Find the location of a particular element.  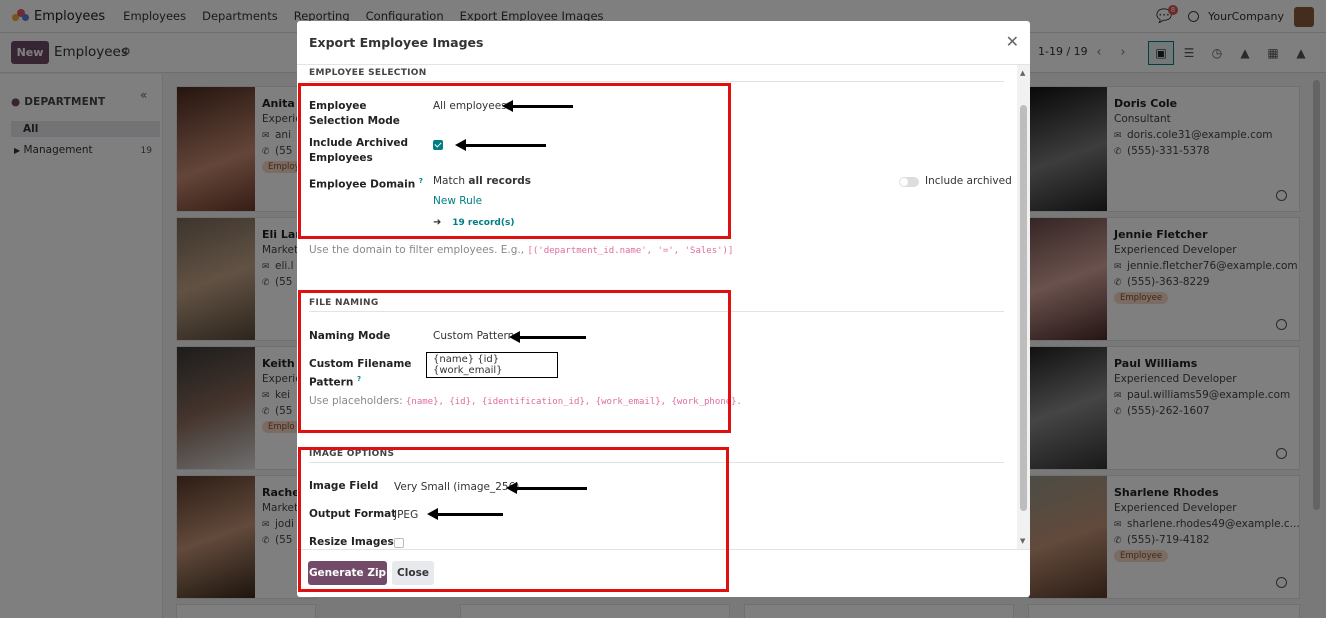

annotation-box-naming is located at coordinates (514, 361).